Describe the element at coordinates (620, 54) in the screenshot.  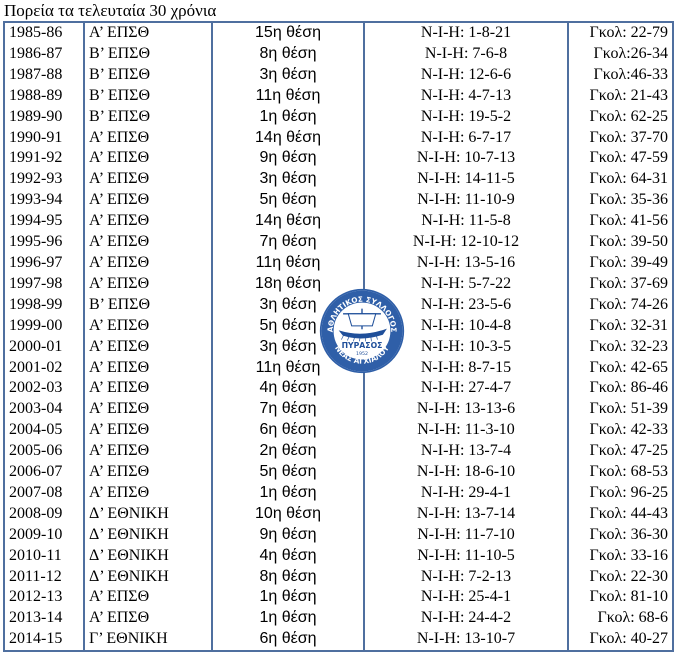
I see `goals-cell: Γκολ:26-34` at that location.